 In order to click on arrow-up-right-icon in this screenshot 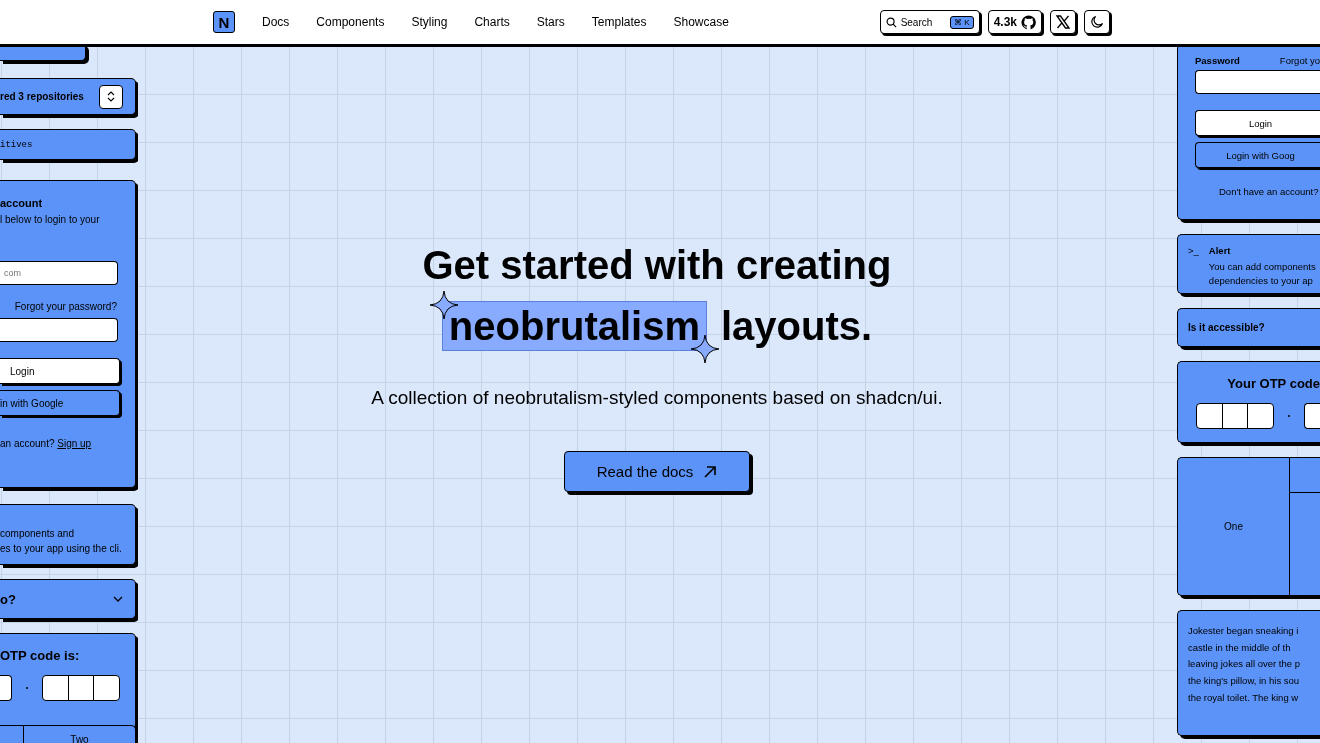, I will do `click(710, 471)`.